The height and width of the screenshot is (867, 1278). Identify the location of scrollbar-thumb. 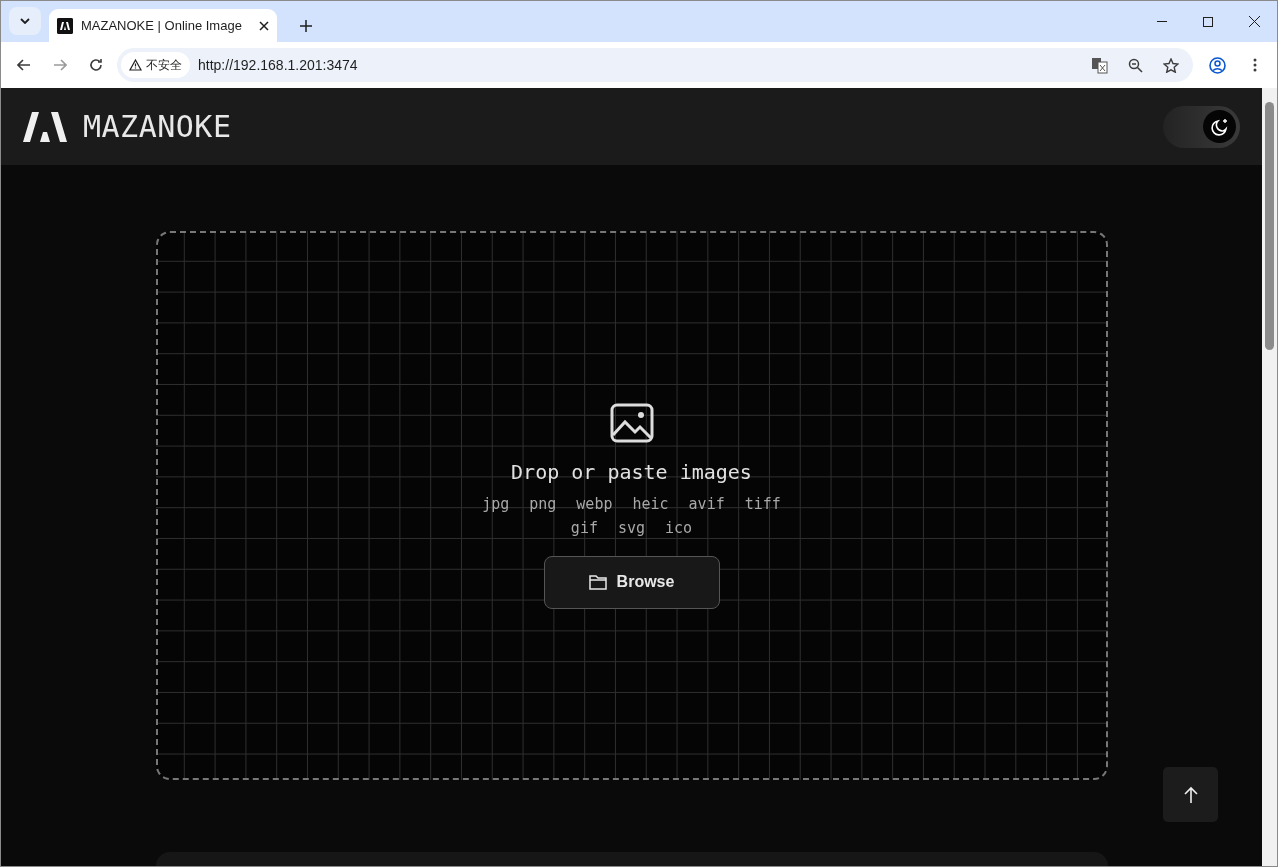
(1269, 226).